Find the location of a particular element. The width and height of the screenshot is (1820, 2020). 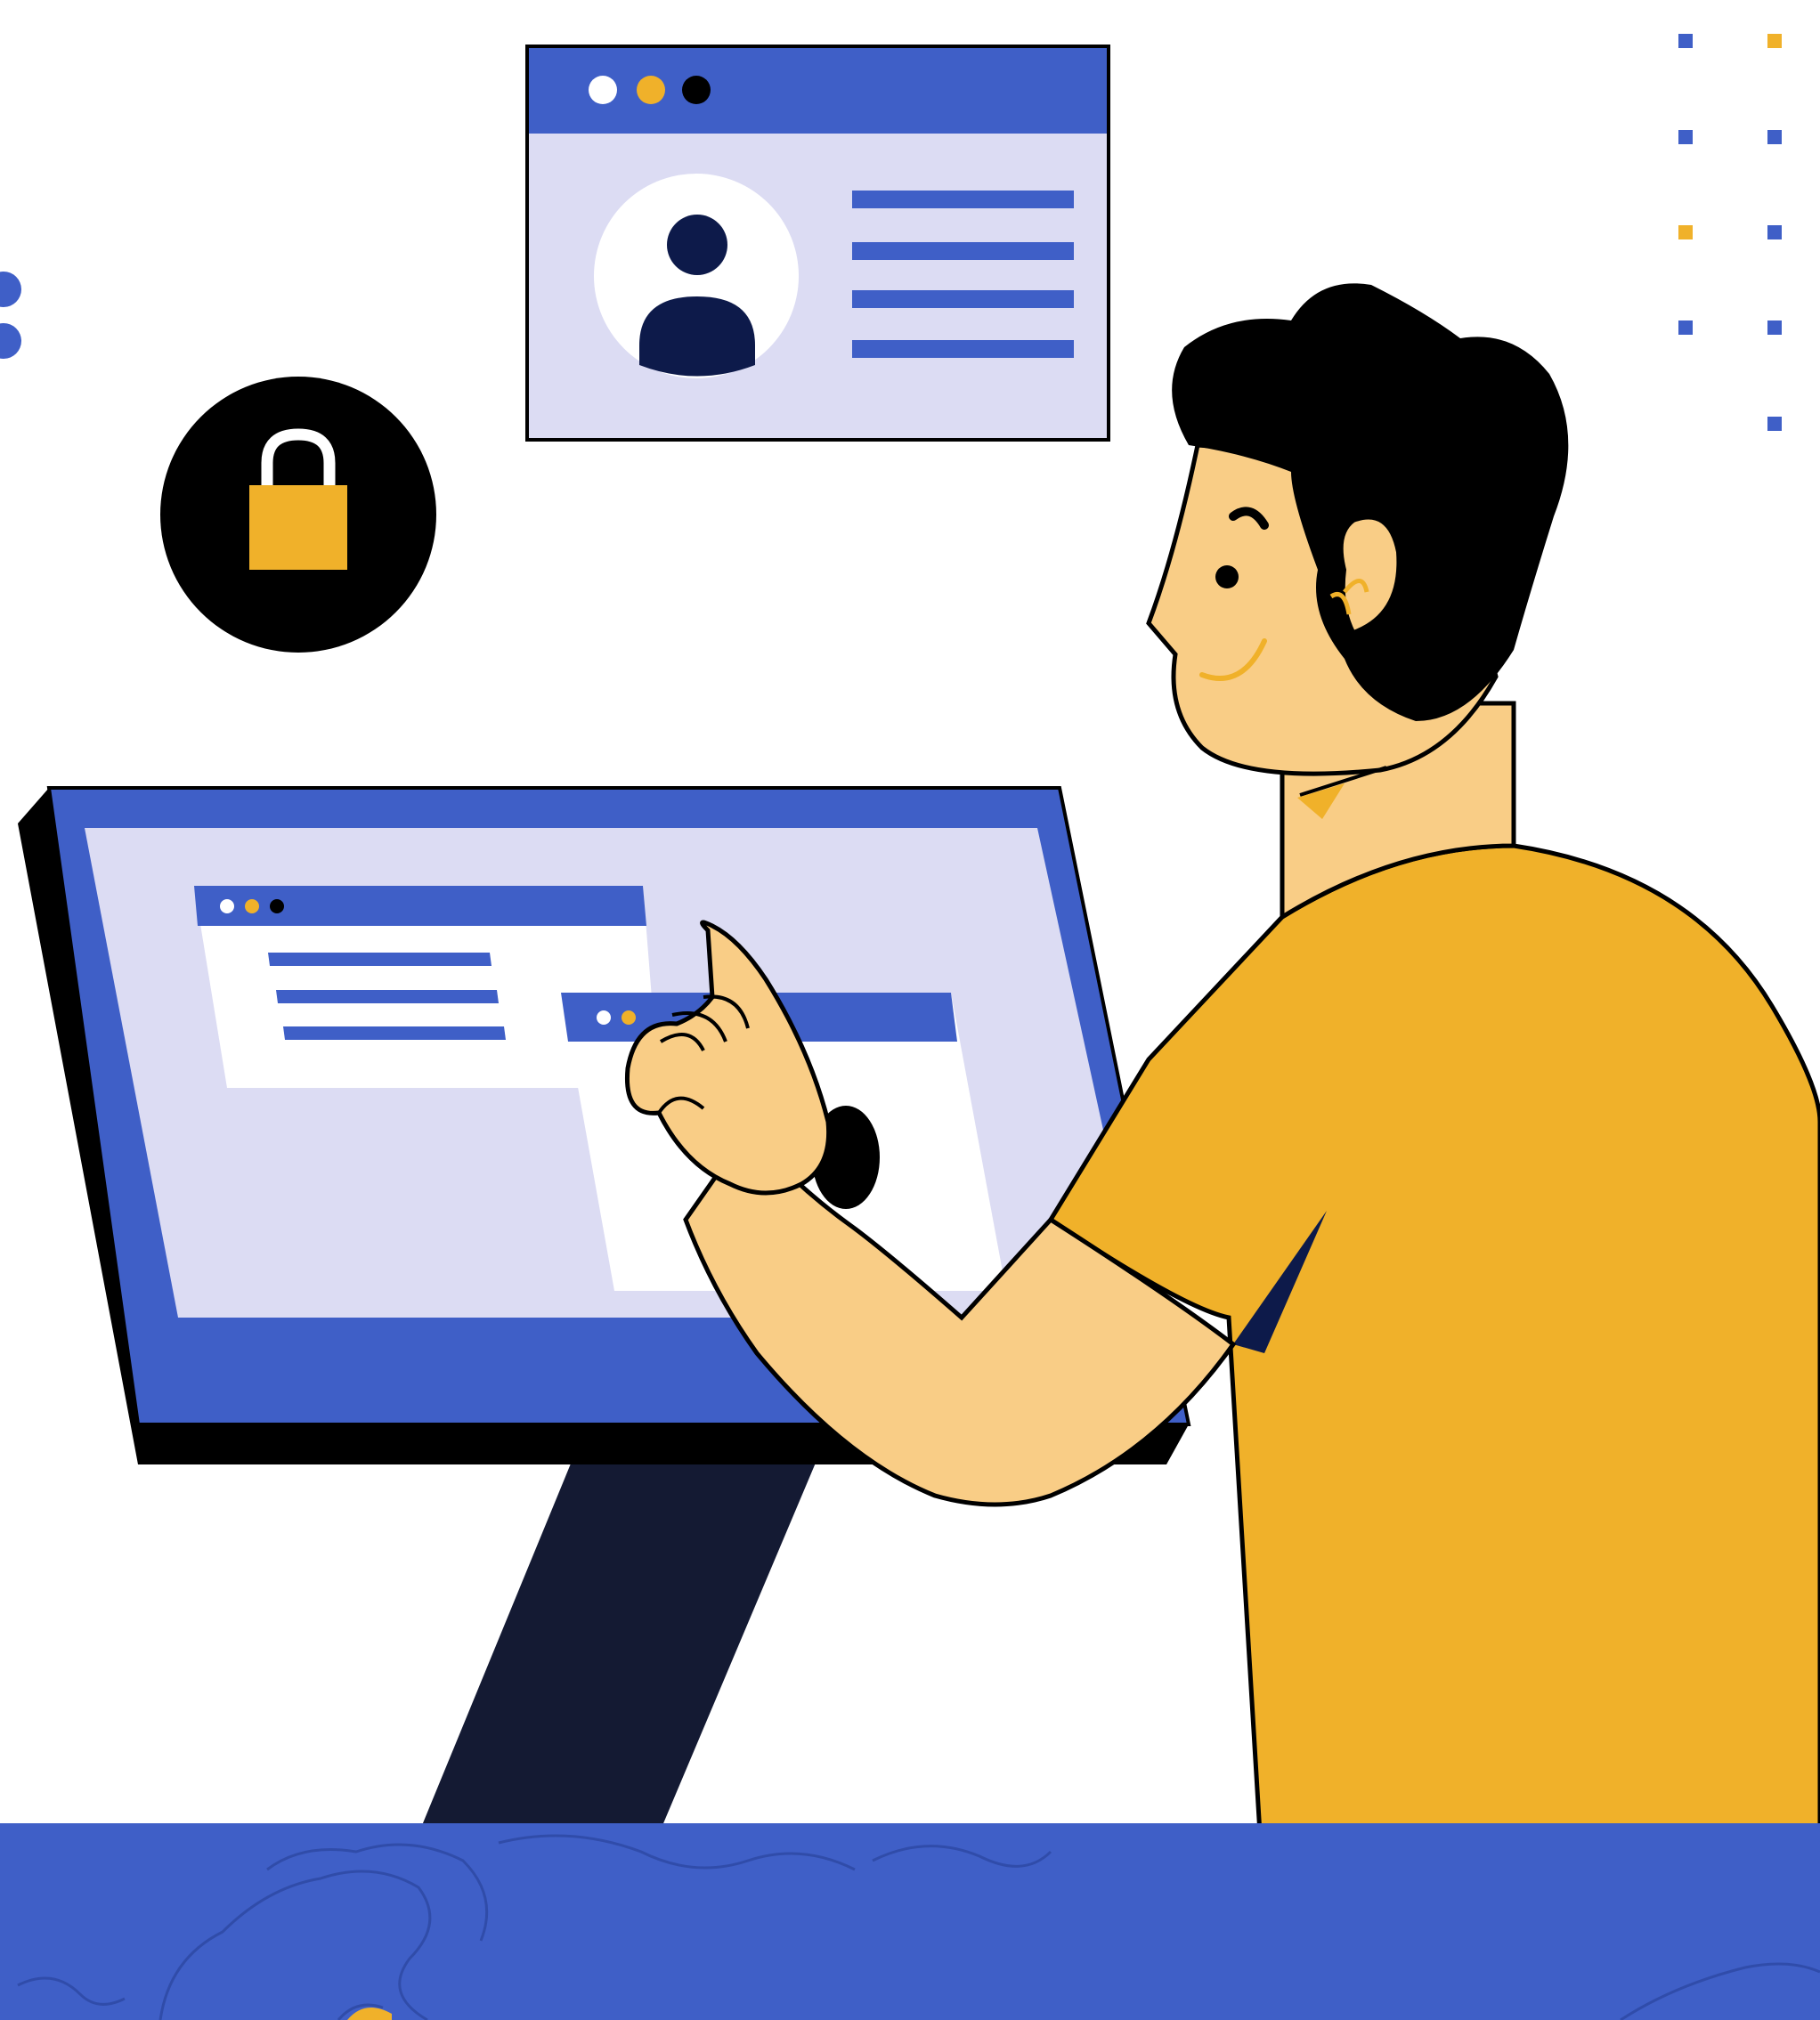

kiosk-stand is located at coordinates (623, 1633).